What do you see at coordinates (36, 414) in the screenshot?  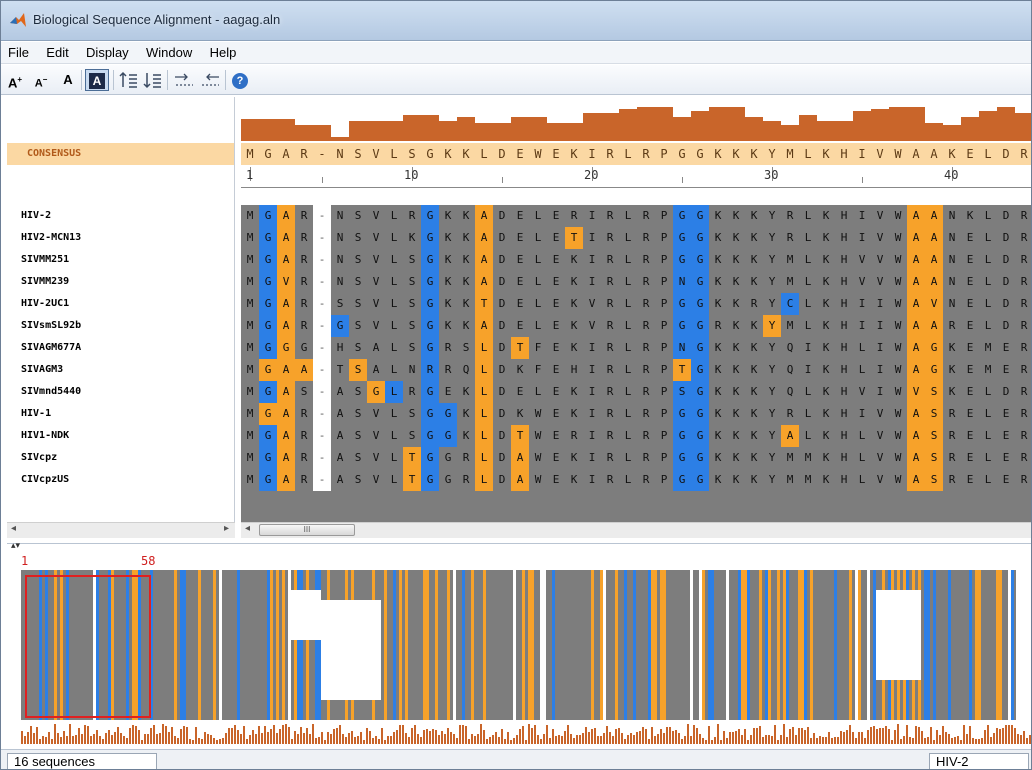 I see `sequence-name: HIV-1` at bounding box center [36, 414].